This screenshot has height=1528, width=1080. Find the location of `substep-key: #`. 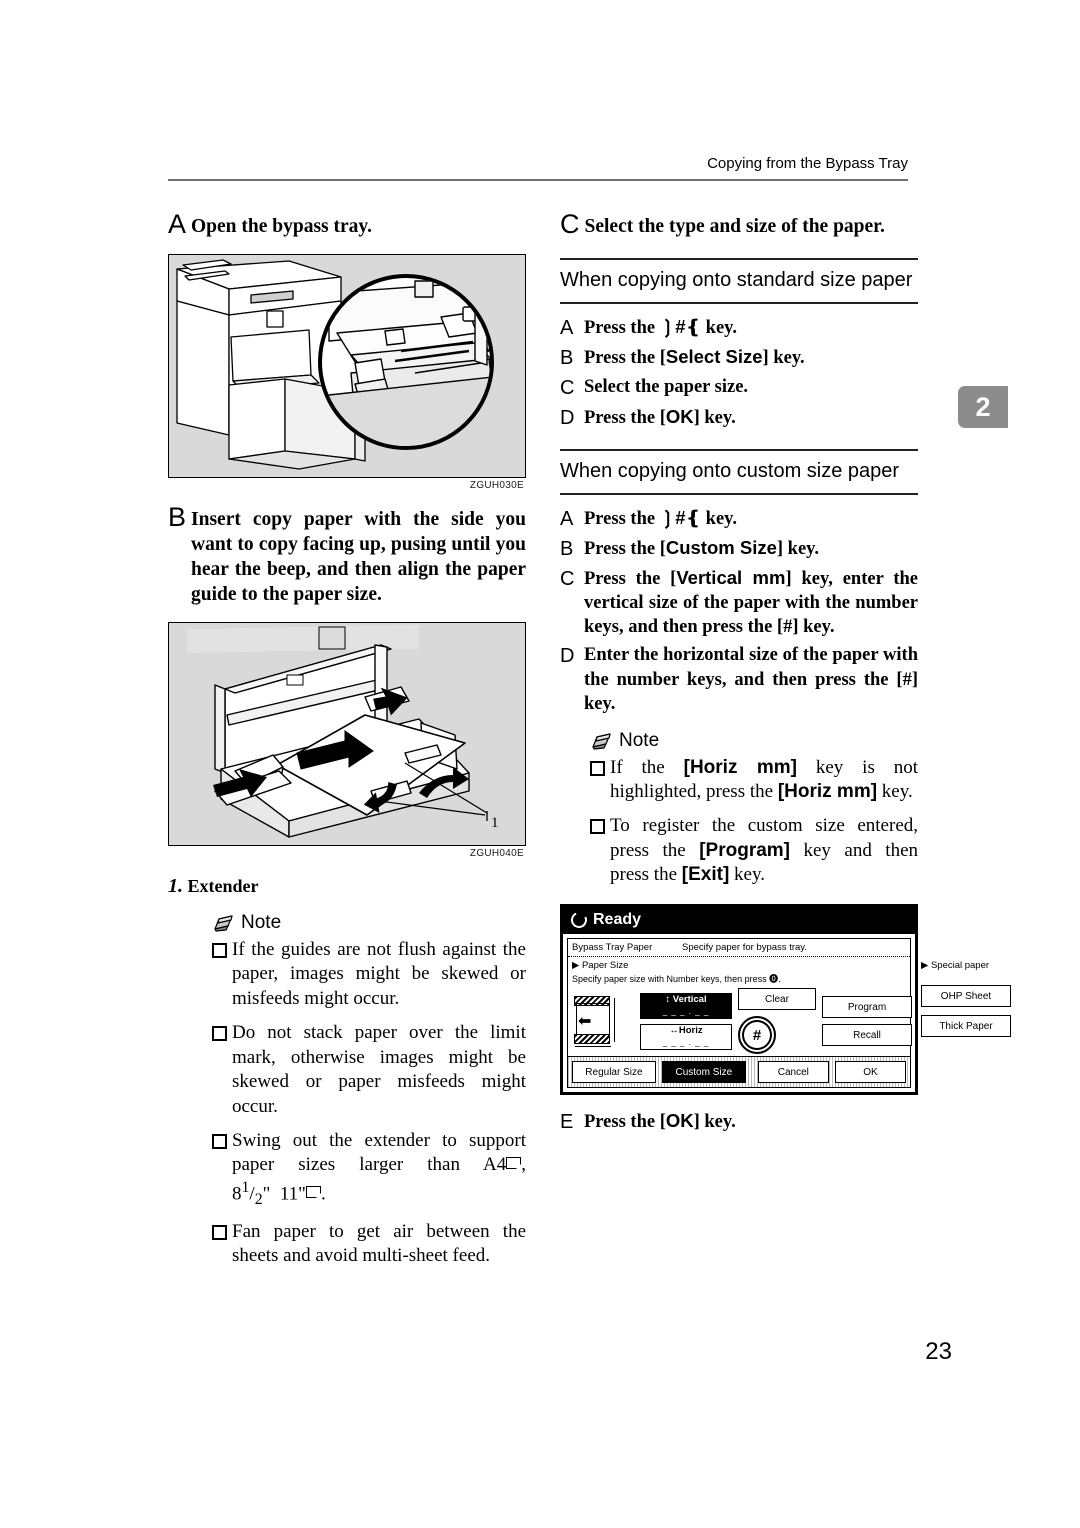

substep-key: # is located at coordinates (680, 327).